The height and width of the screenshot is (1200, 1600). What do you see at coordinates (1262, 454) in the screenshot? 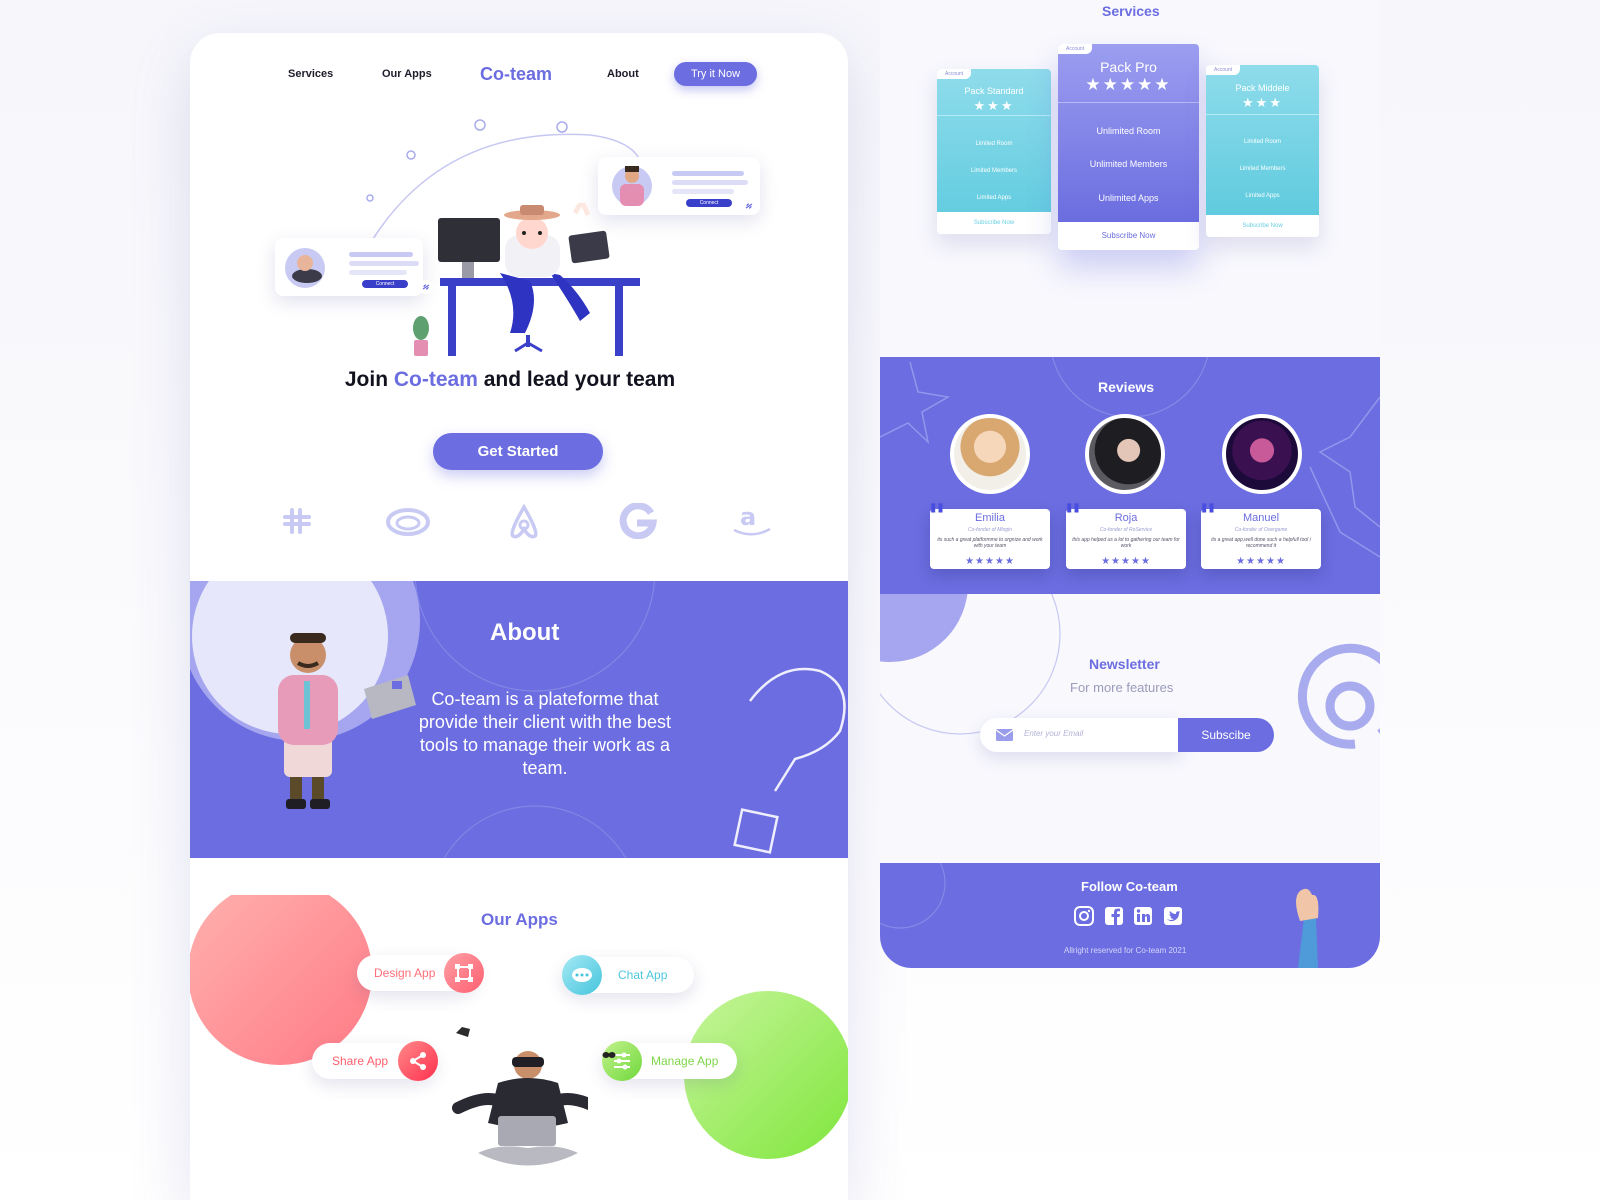
I see `reviewer-avatar-manuel` at bounding box center [1262, 454].